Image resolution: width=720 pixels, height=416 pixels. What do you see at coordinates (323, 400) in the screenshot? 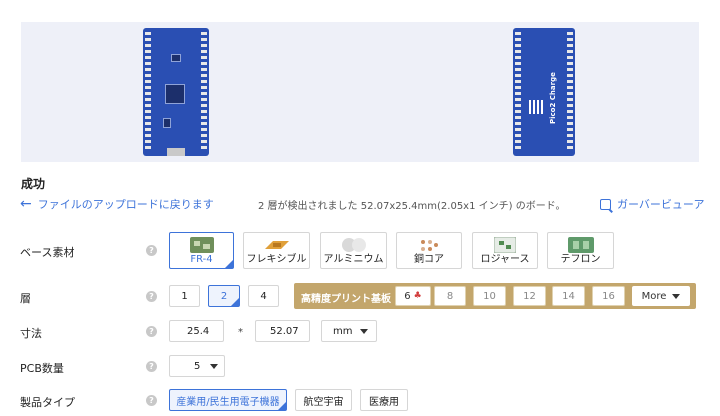
I see `product-type-aerospace: 航空宇宙` at bounding box center [323, 400].